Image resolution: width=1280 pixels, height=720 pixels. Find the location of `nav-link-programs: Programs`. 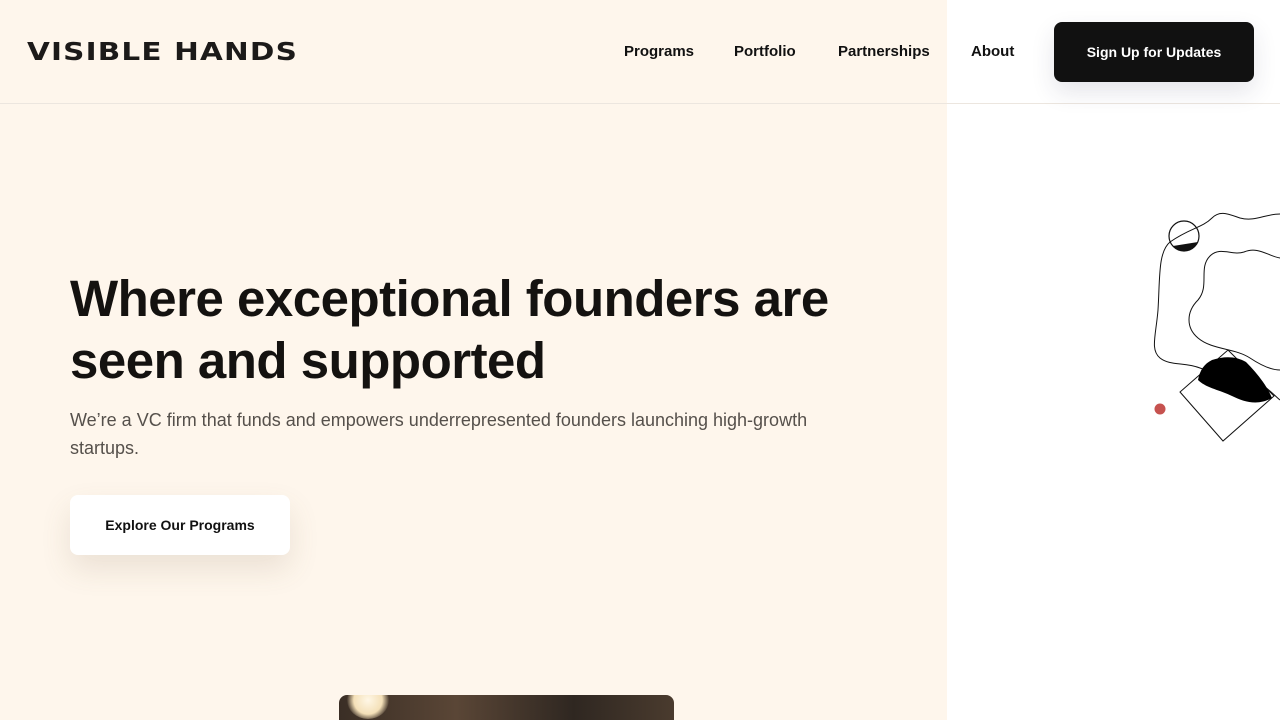

nav-link-programs: Programs is located at coordinates (659, 52).